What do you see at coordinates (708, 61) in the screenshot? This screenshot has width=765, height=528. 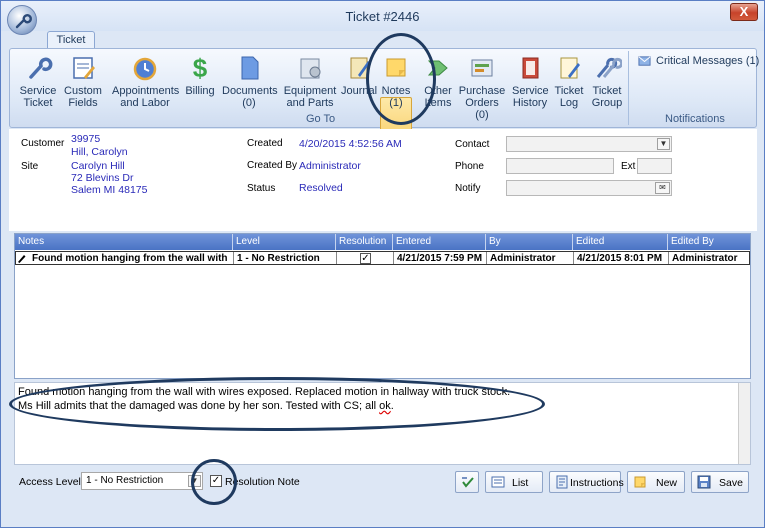 I see `critical-messages-label: Critical Messages (1)` at bounding box center [708, 61].